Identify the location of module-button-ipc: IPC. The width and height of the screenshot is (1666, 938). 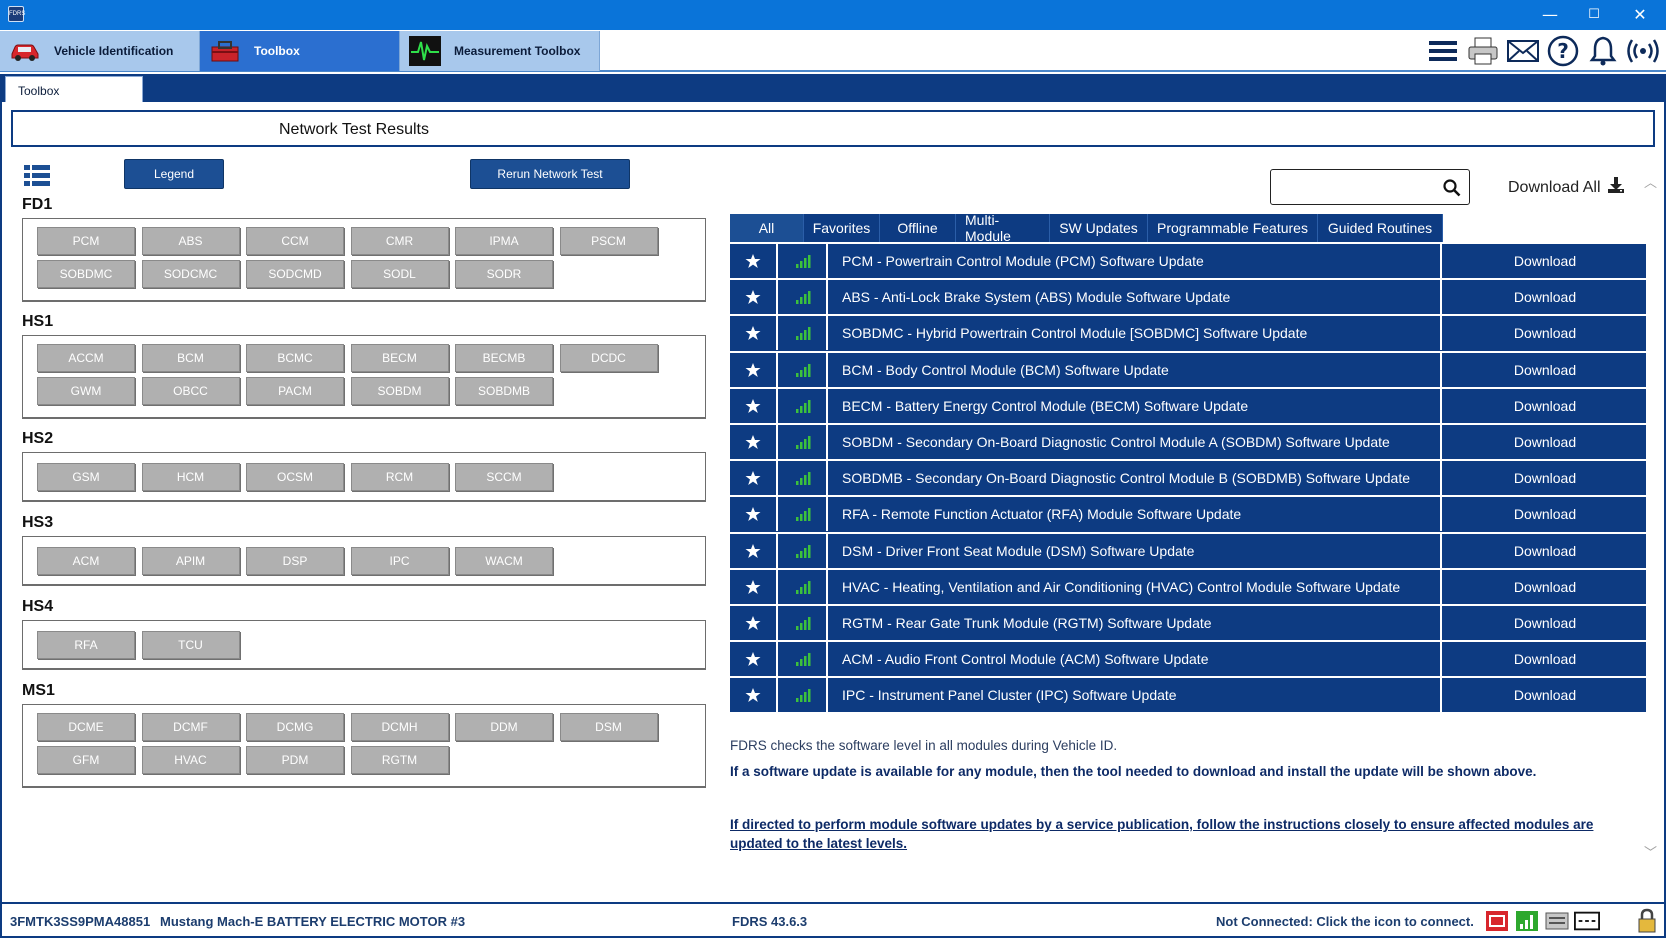
(399, 561).